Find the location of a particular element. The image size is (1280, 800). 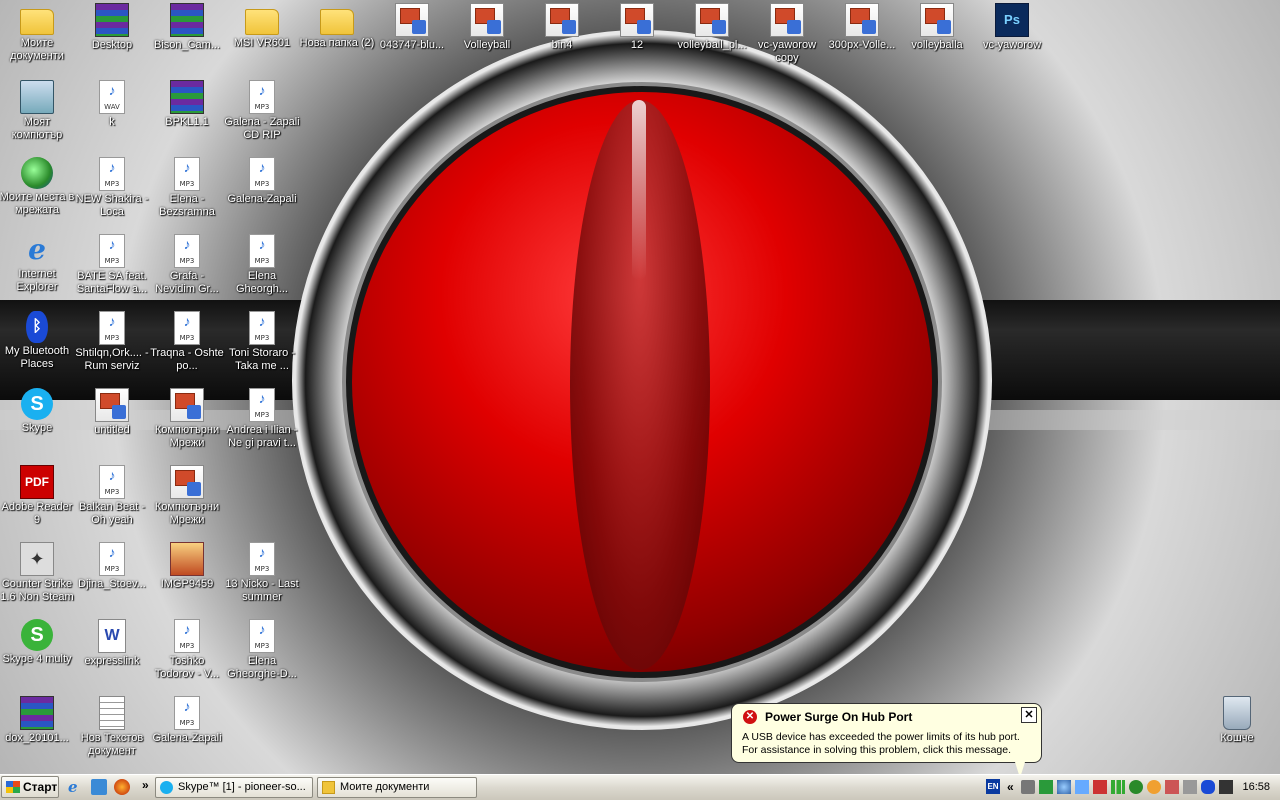

monitor-tray-icon is located at coordinates (1226, 787).